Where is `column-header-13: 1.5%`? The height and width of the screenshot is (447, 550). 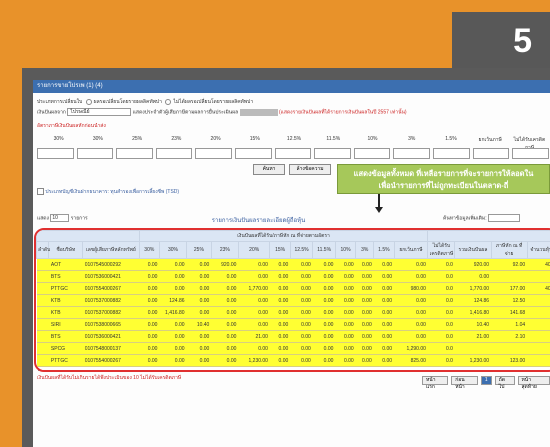 column-header-13: 1.5% is located at coordinates (384, 250).